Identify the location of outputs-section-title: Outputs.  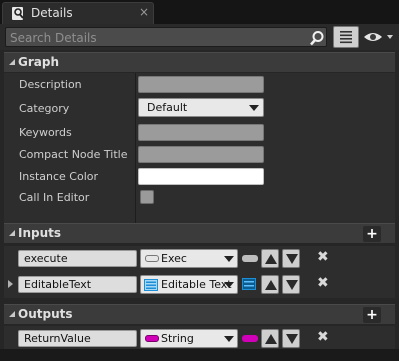
(45, 314).